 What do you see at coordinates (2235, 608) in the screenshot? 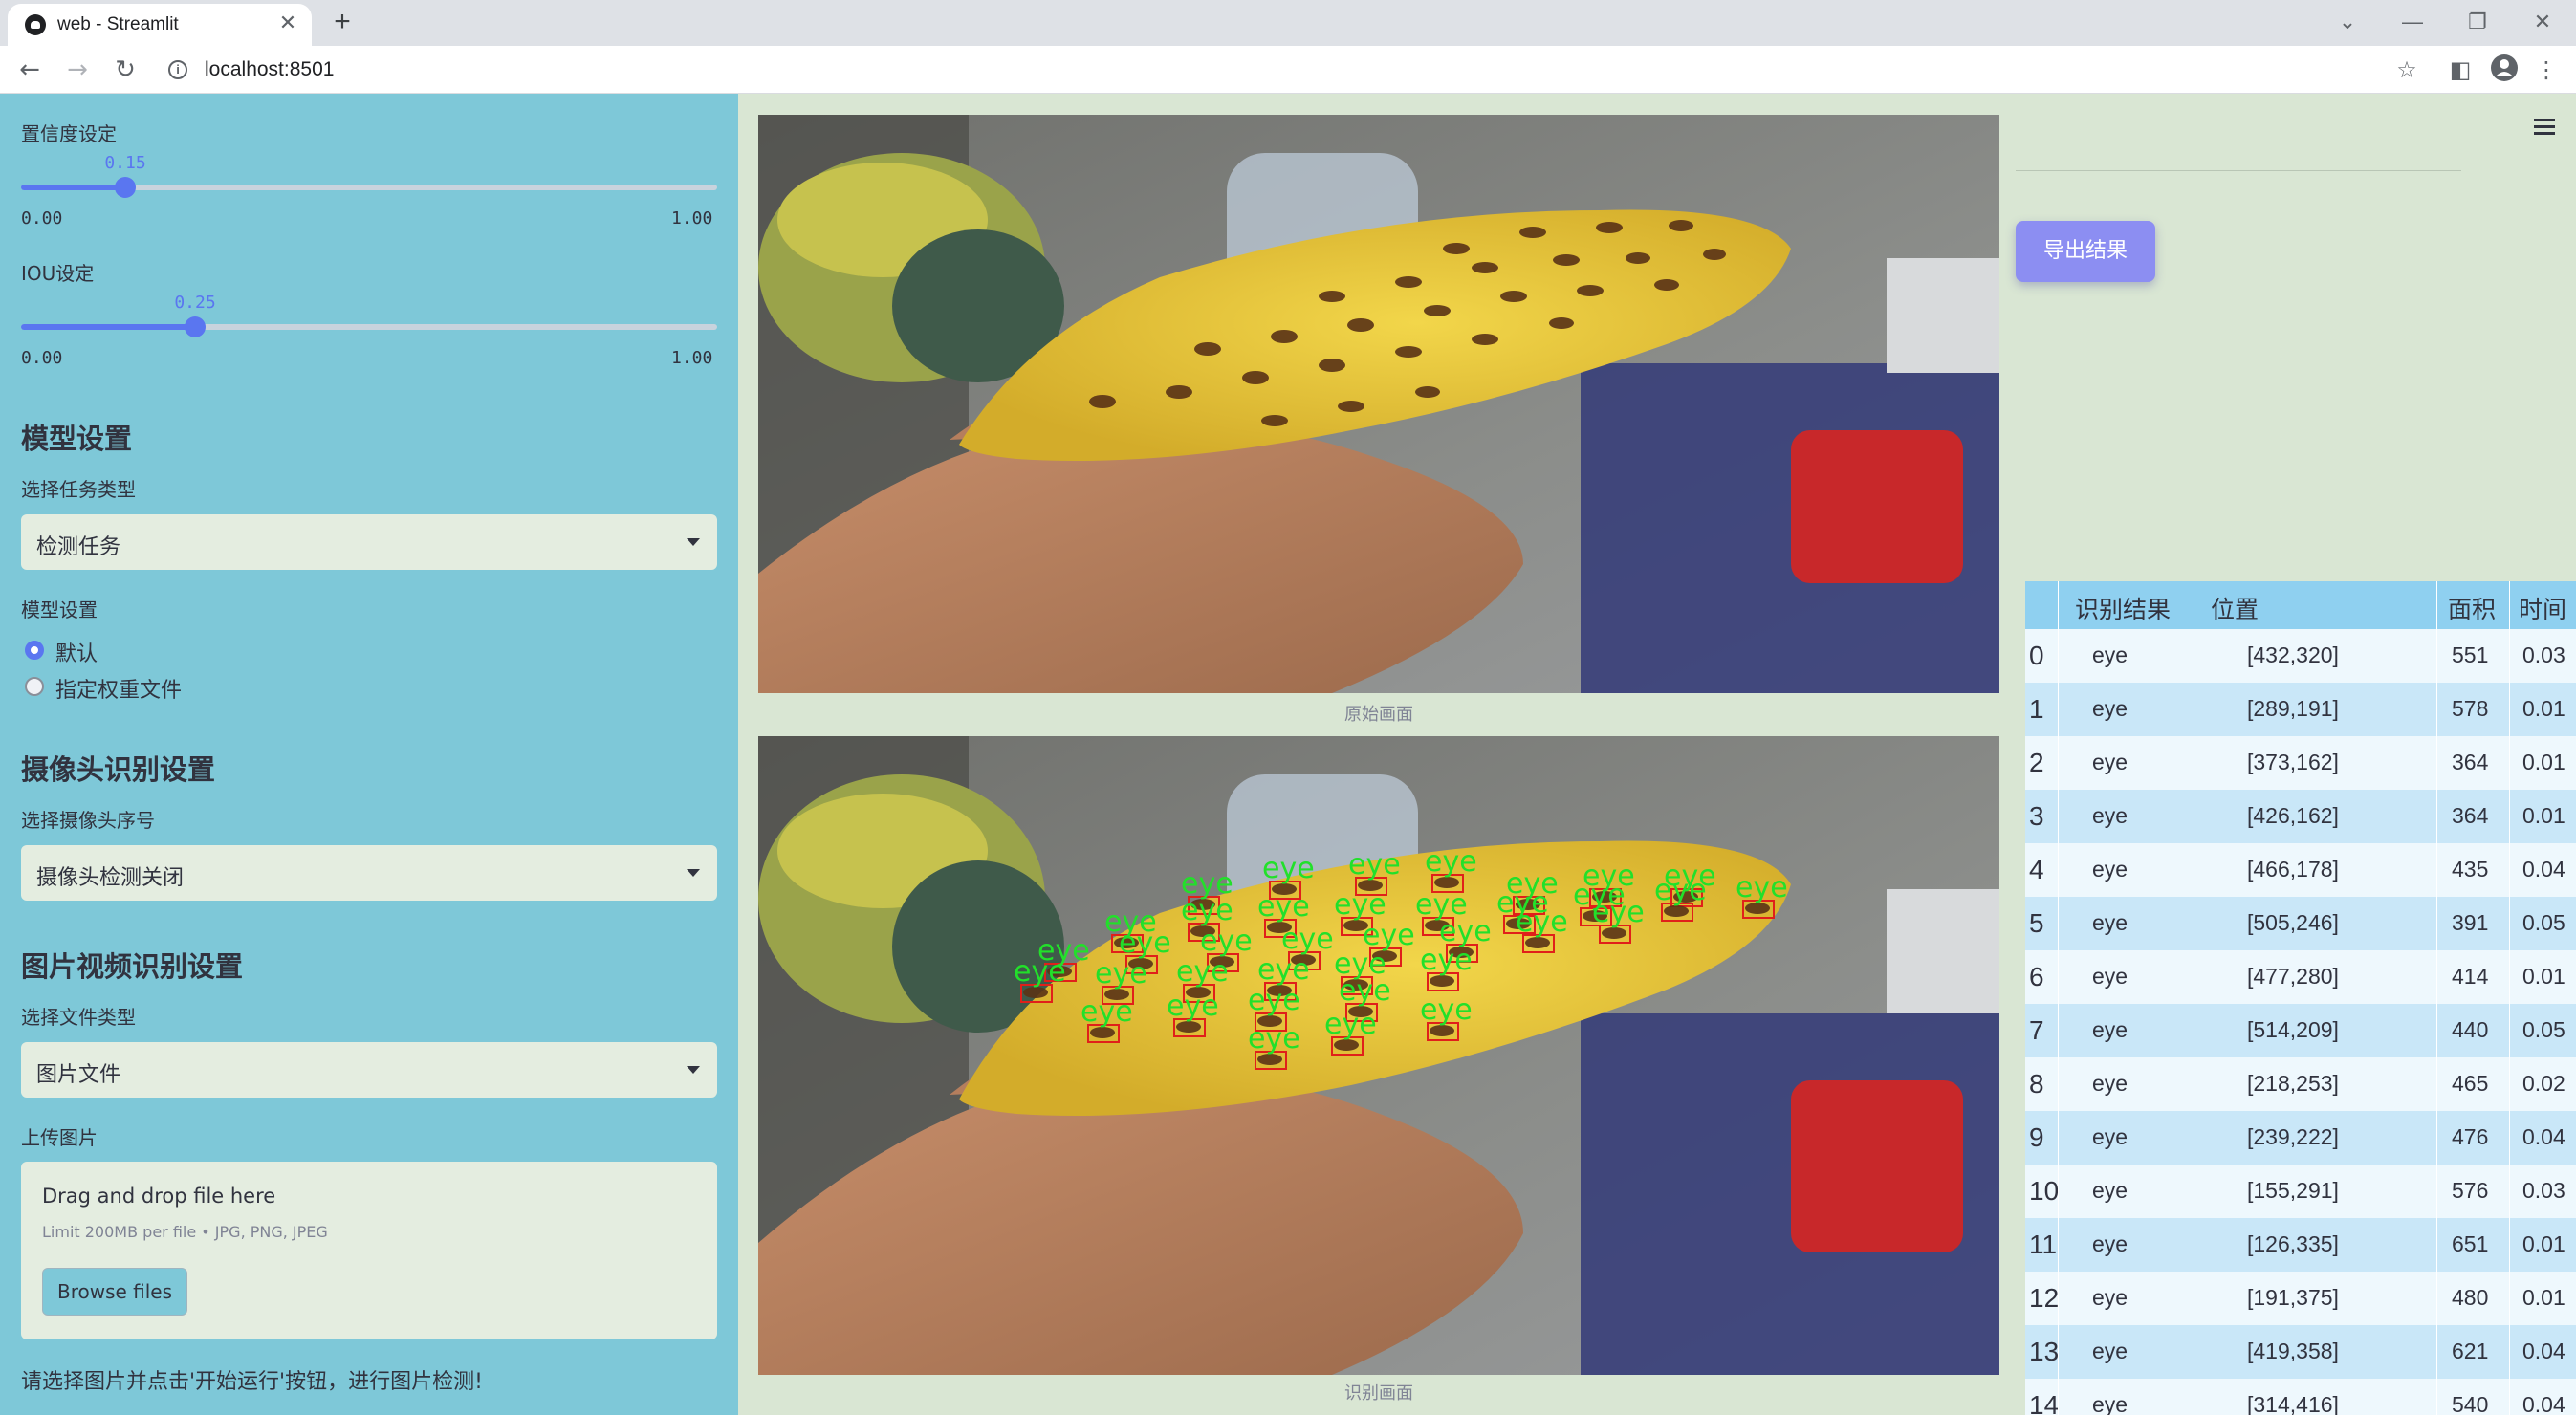
I see `column-header-position: 位置` at bounding box center [2235, 608].